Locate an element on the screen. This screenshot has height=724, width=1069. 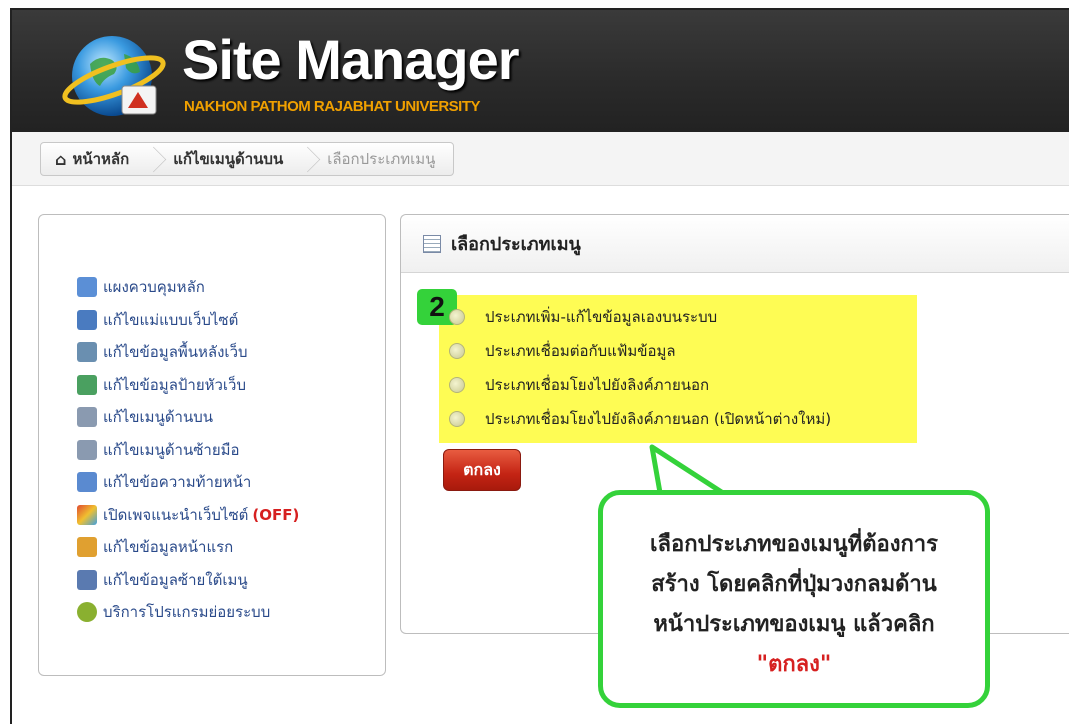
sidebar-item-label: แก้ไขข้อมูลหน้าแรก is located at coordinates (168, 547).